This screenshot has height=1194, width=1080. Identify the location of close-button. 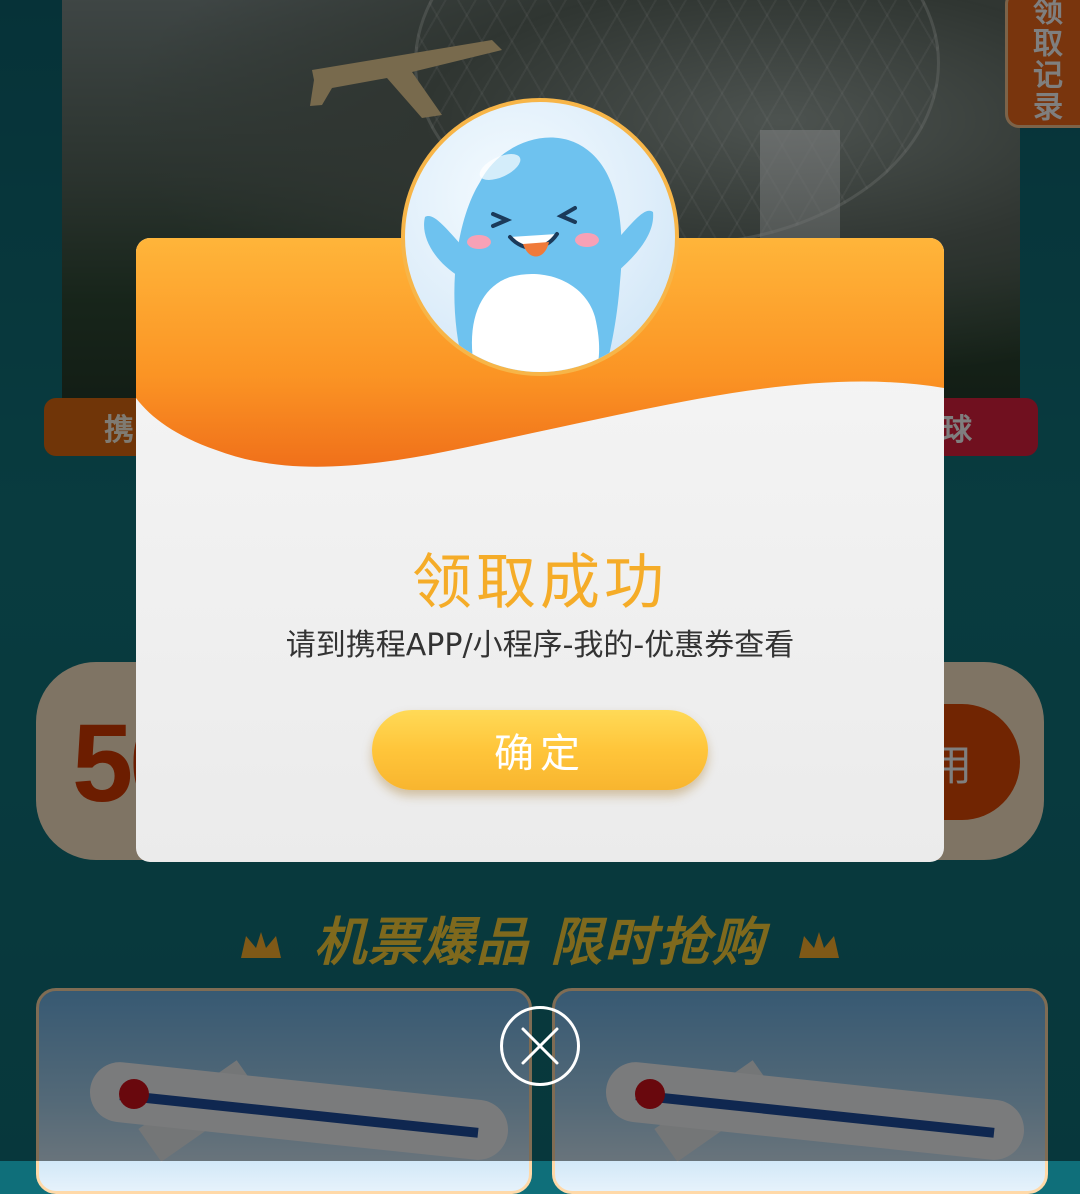
(540, 1046).